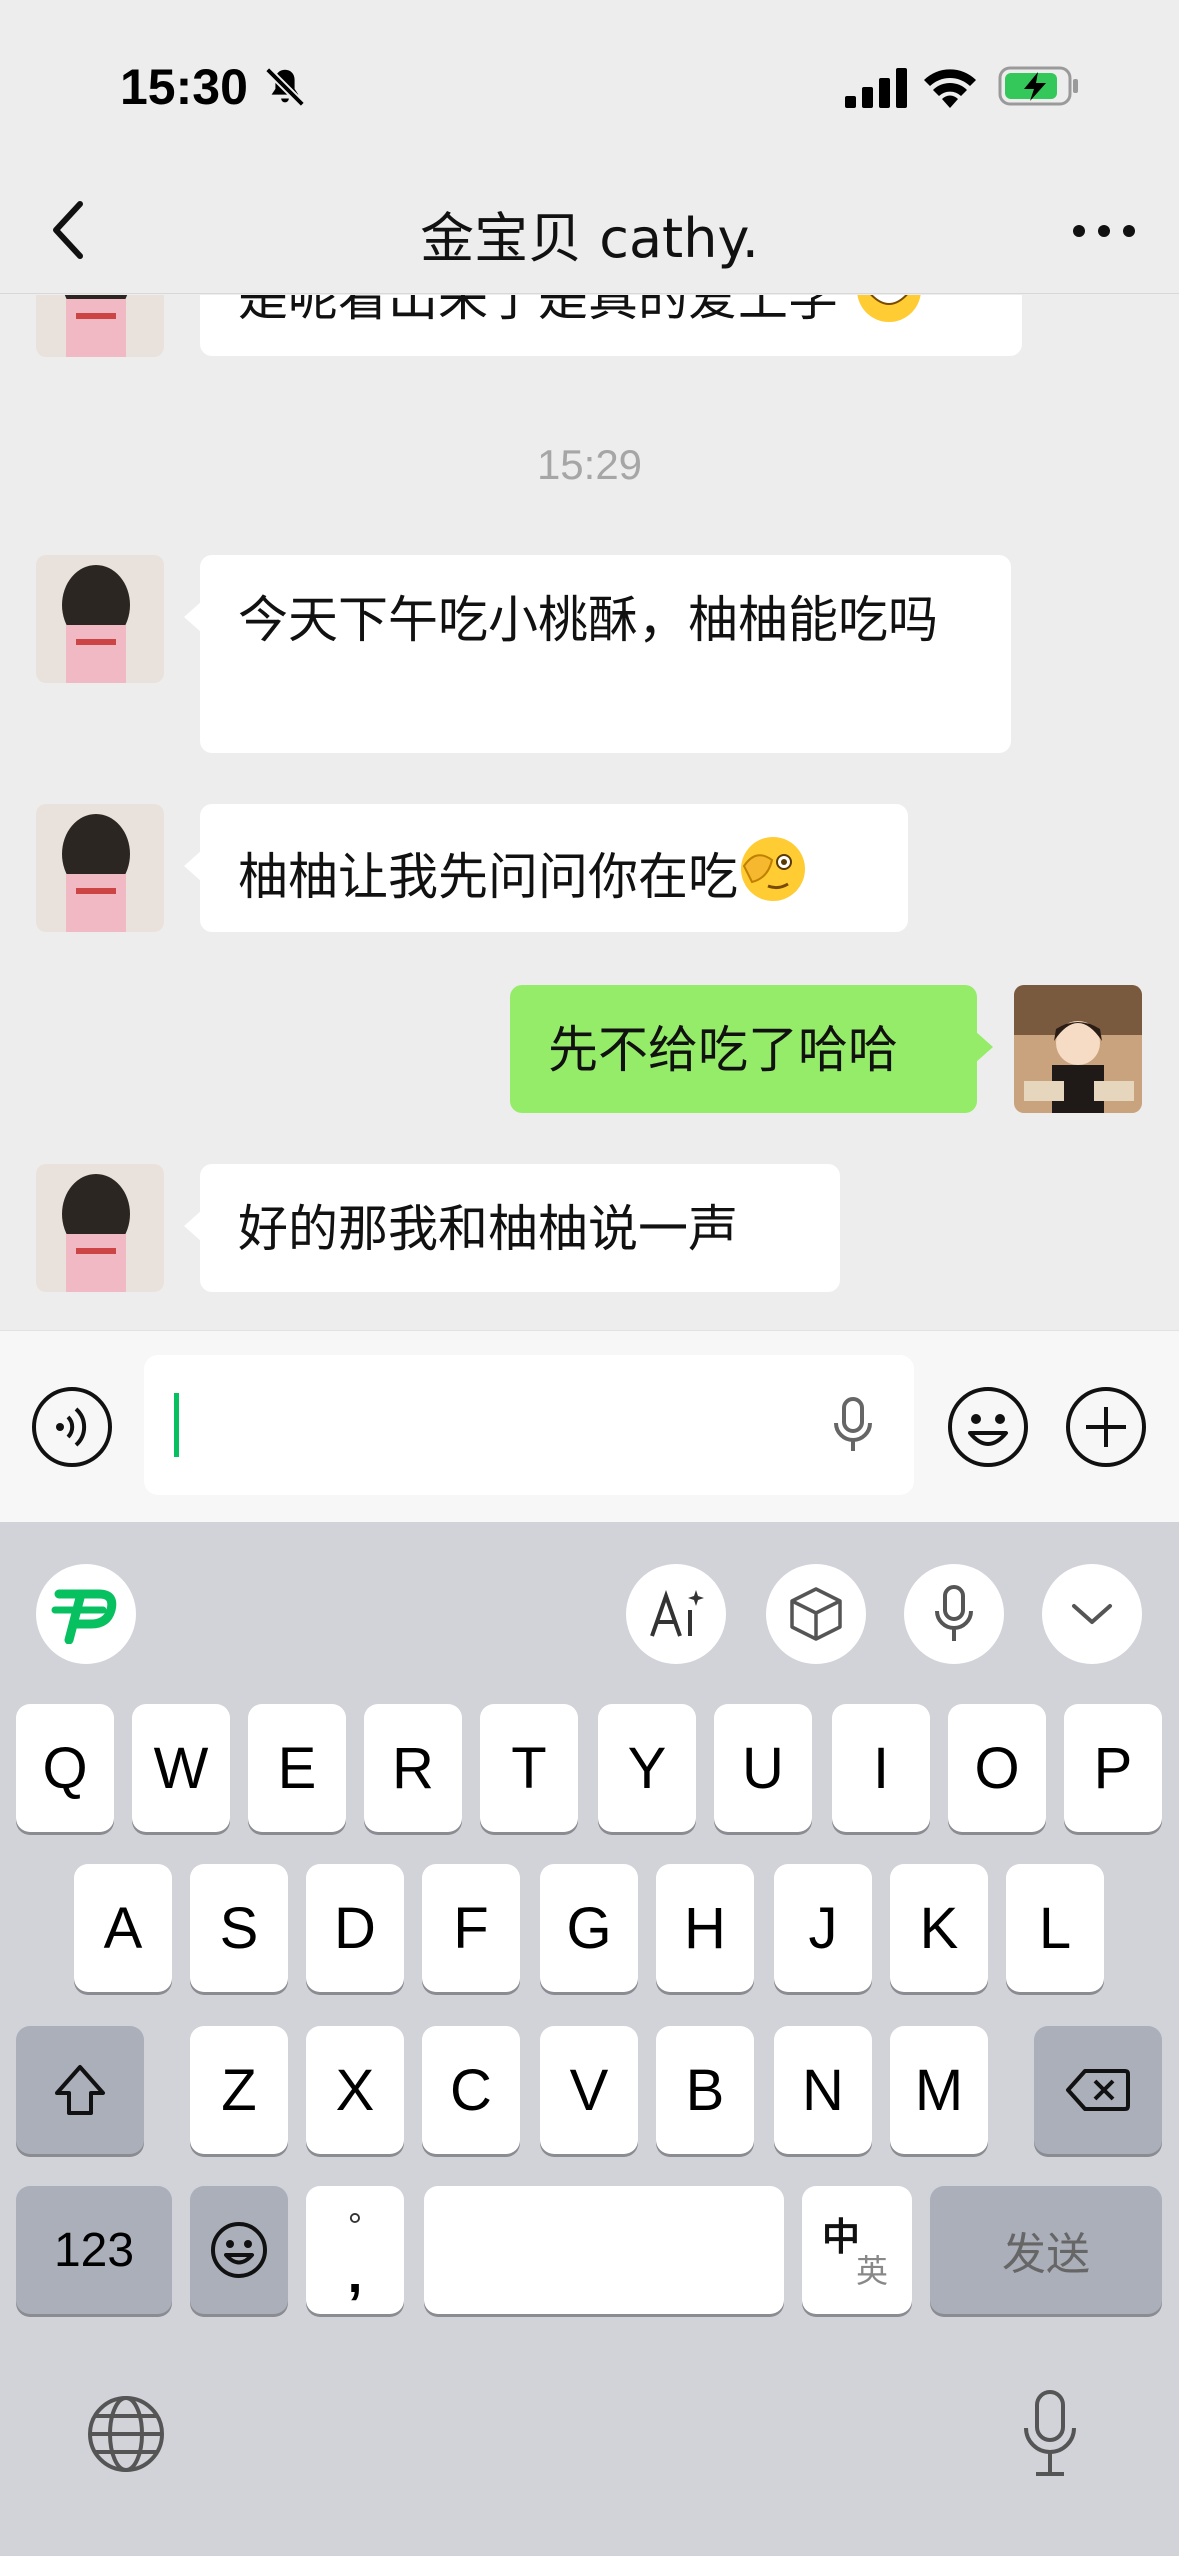 This screenshot has height=2556, width=1179. Describe the element at coordinates (239, 1928) in the screenshot. I see `key-s: S` at that location.